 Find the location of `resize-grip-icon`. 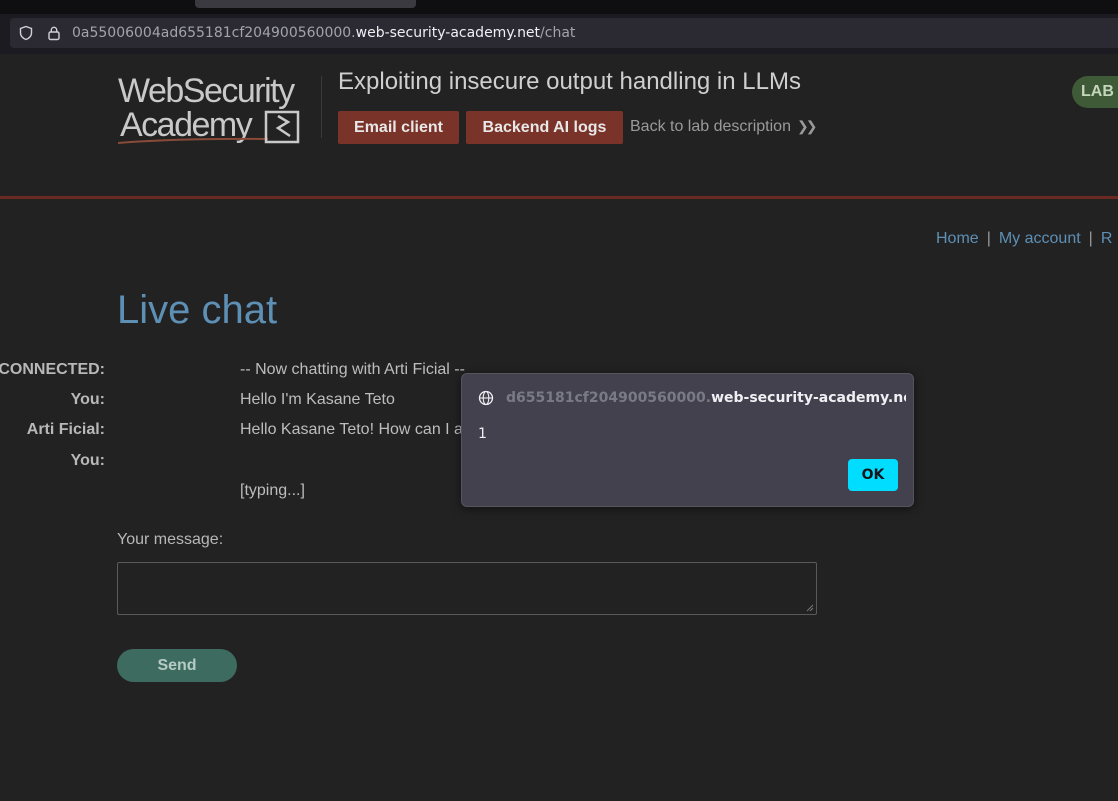

resize-grip-icon is located at coordinates (810, 608).